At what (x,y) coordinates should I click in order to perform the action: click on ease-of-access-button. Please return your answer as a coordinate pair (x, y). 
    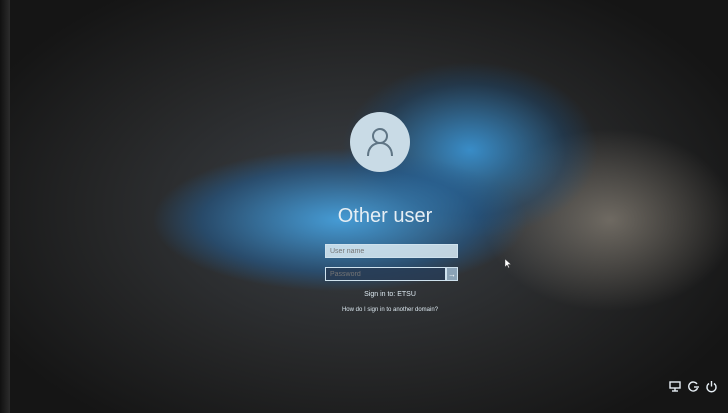
    Looking at the image, I should click on (693, 386).